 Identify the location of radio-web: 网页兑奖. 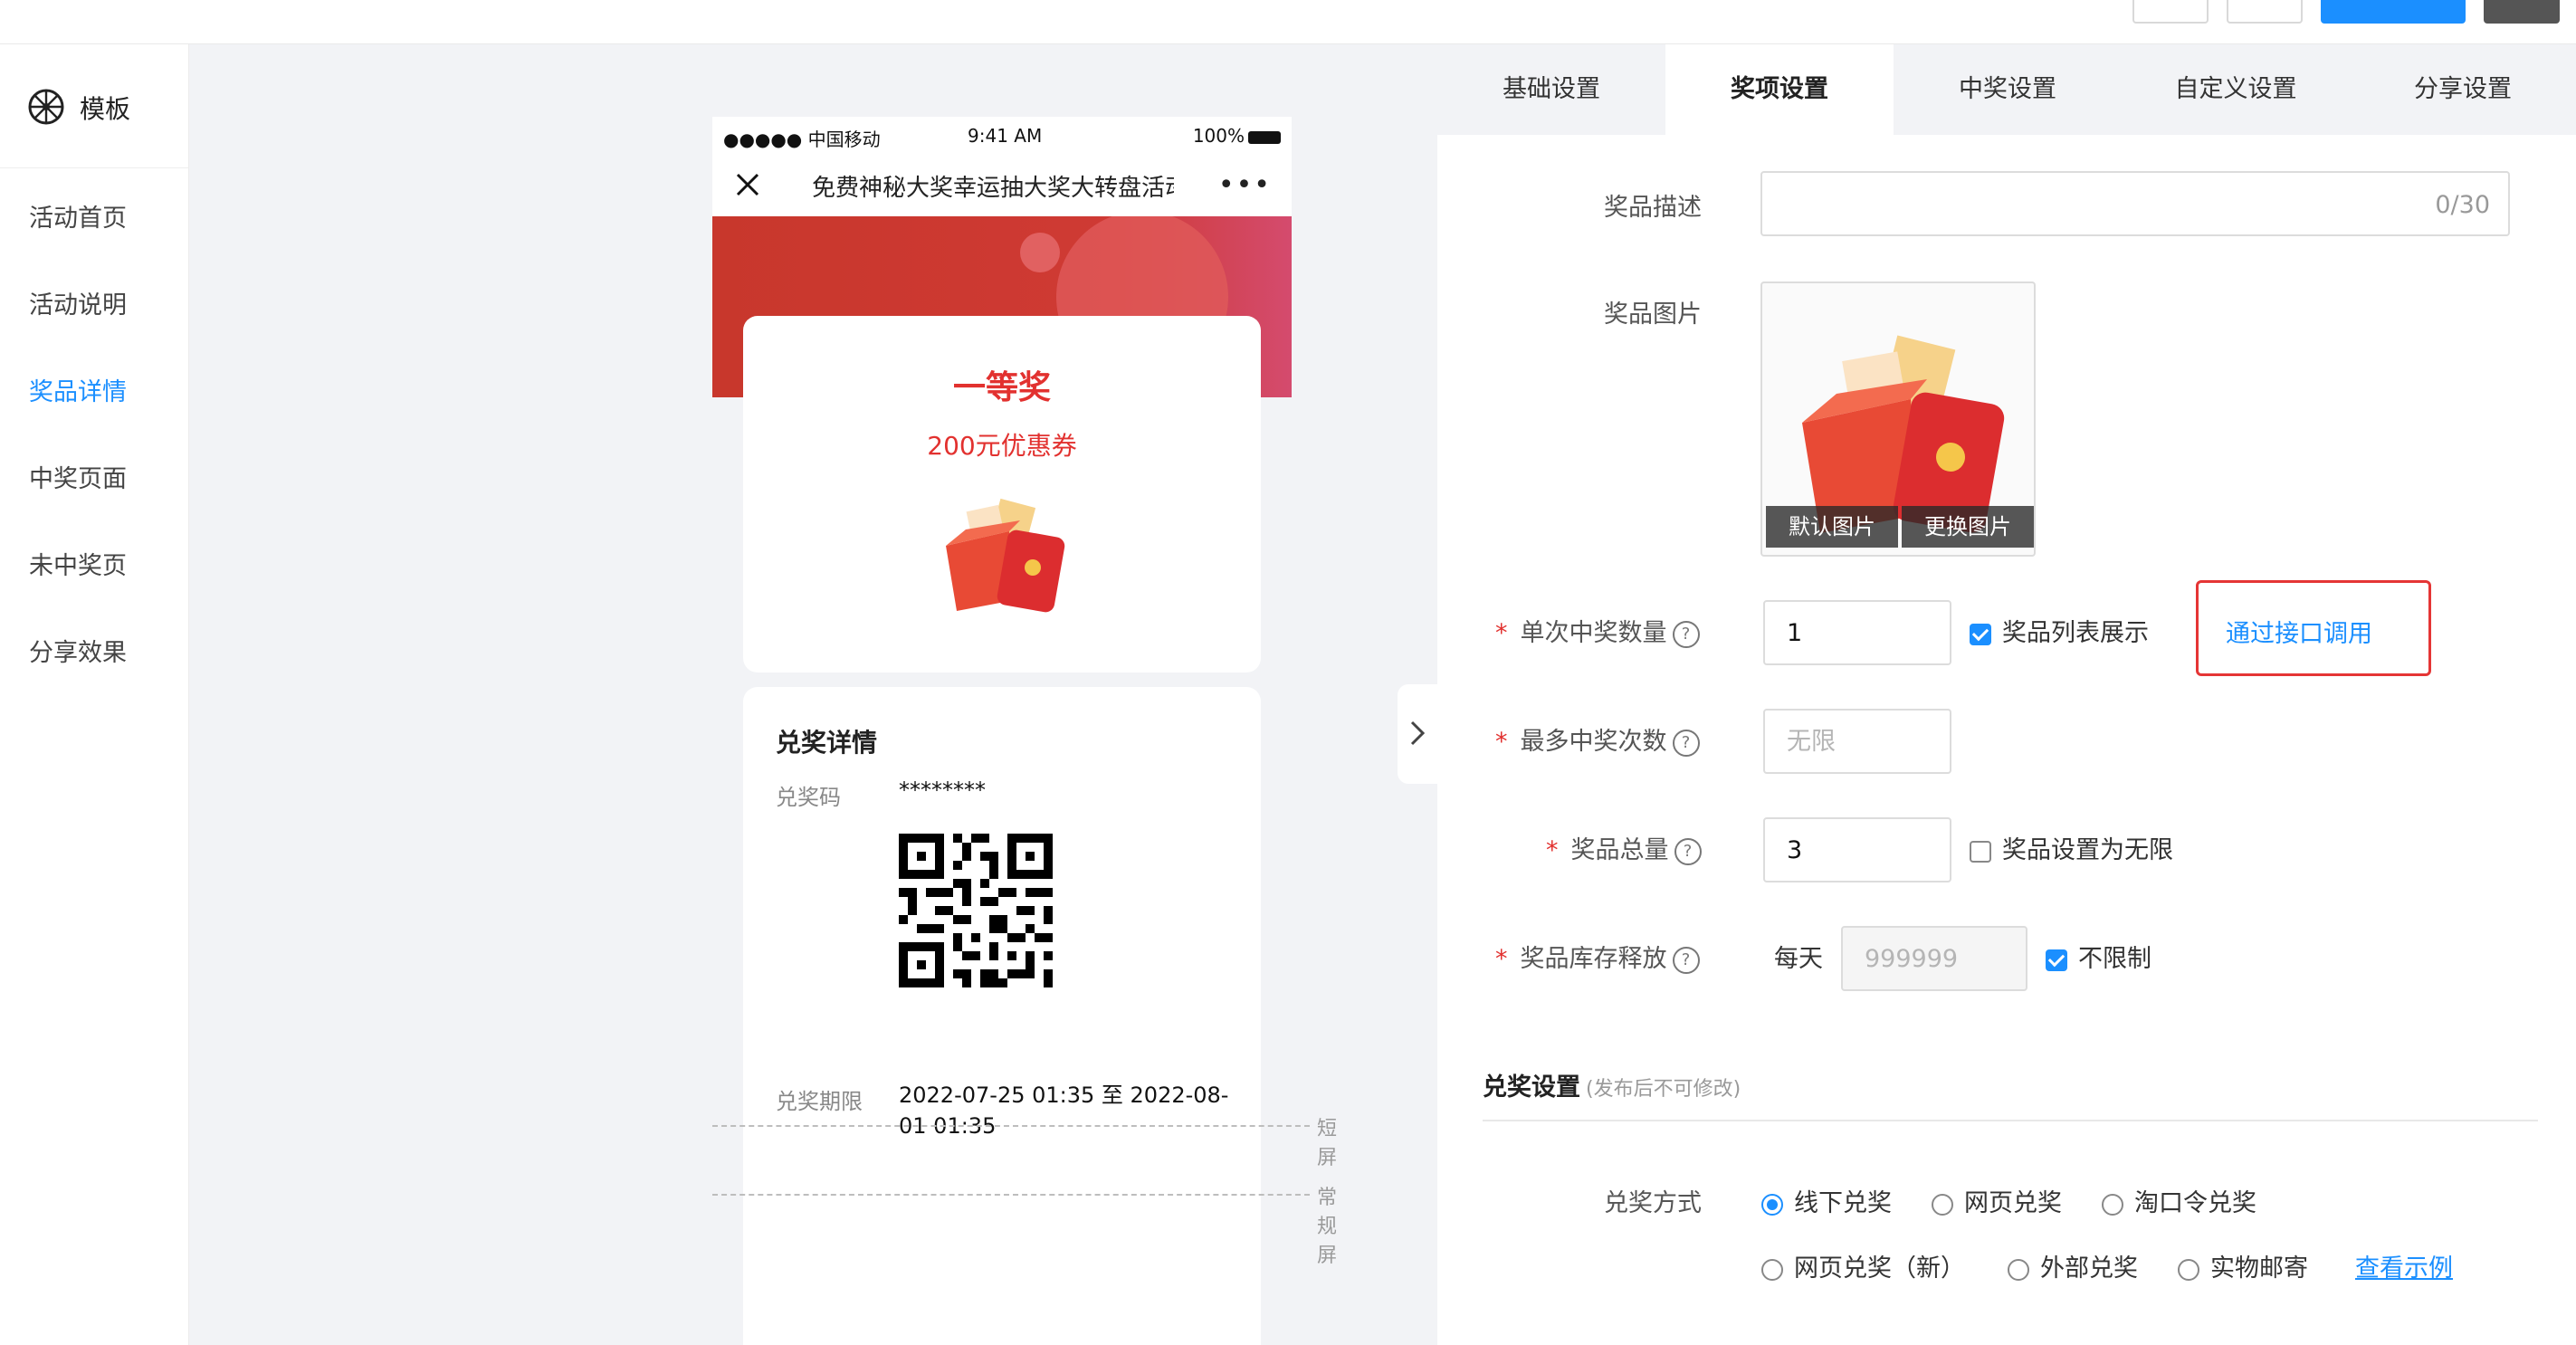
(1997, 1200).